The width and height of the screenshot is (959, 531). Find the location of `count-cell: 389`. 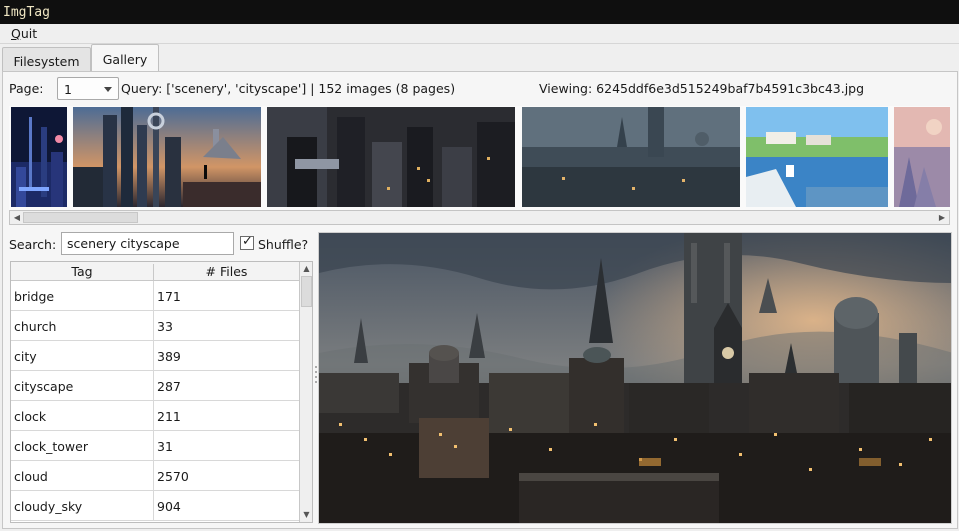

count-cell: 389 is located at coordinates (169, 356).